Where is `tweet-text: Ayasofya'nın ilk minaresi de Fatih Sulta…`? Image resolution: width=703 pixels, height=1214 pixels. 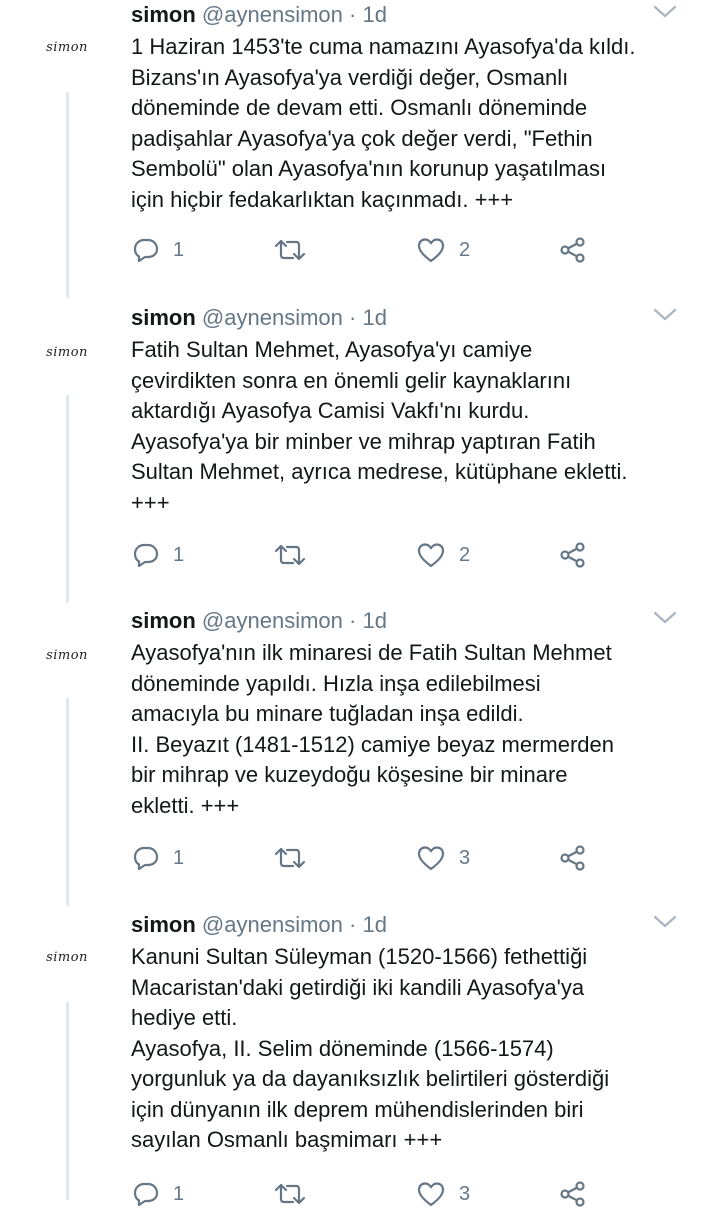 tweet-text: Ayasofya'nın ilk minaresi de Fatih Sulta… is located at coordinates (373, 729).